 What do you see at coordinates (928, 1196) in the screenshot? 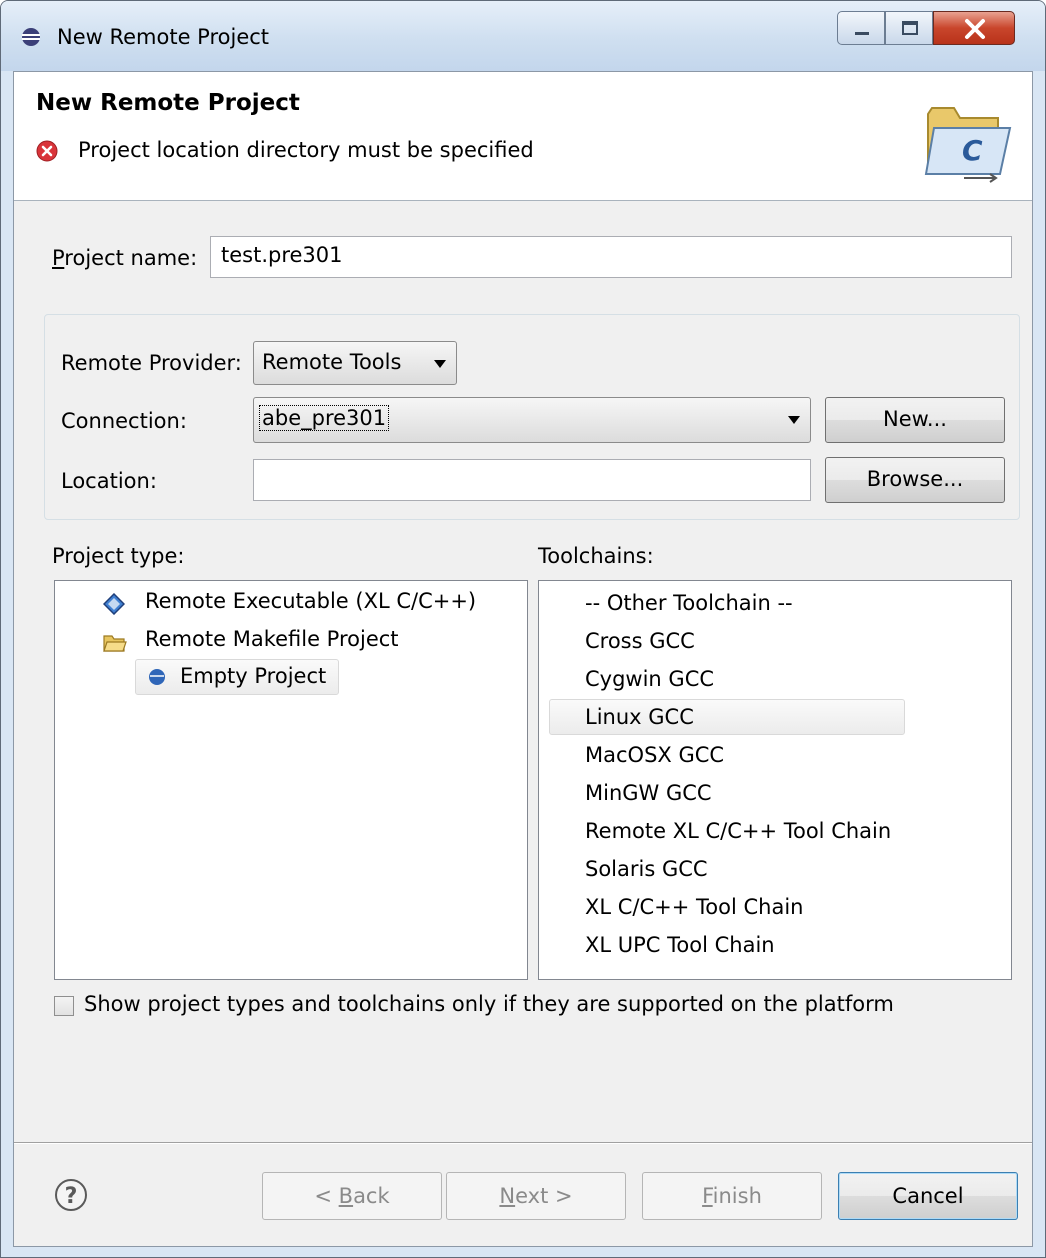
I see `cancel-button: Cancel` at bounding box center [928, 1196].